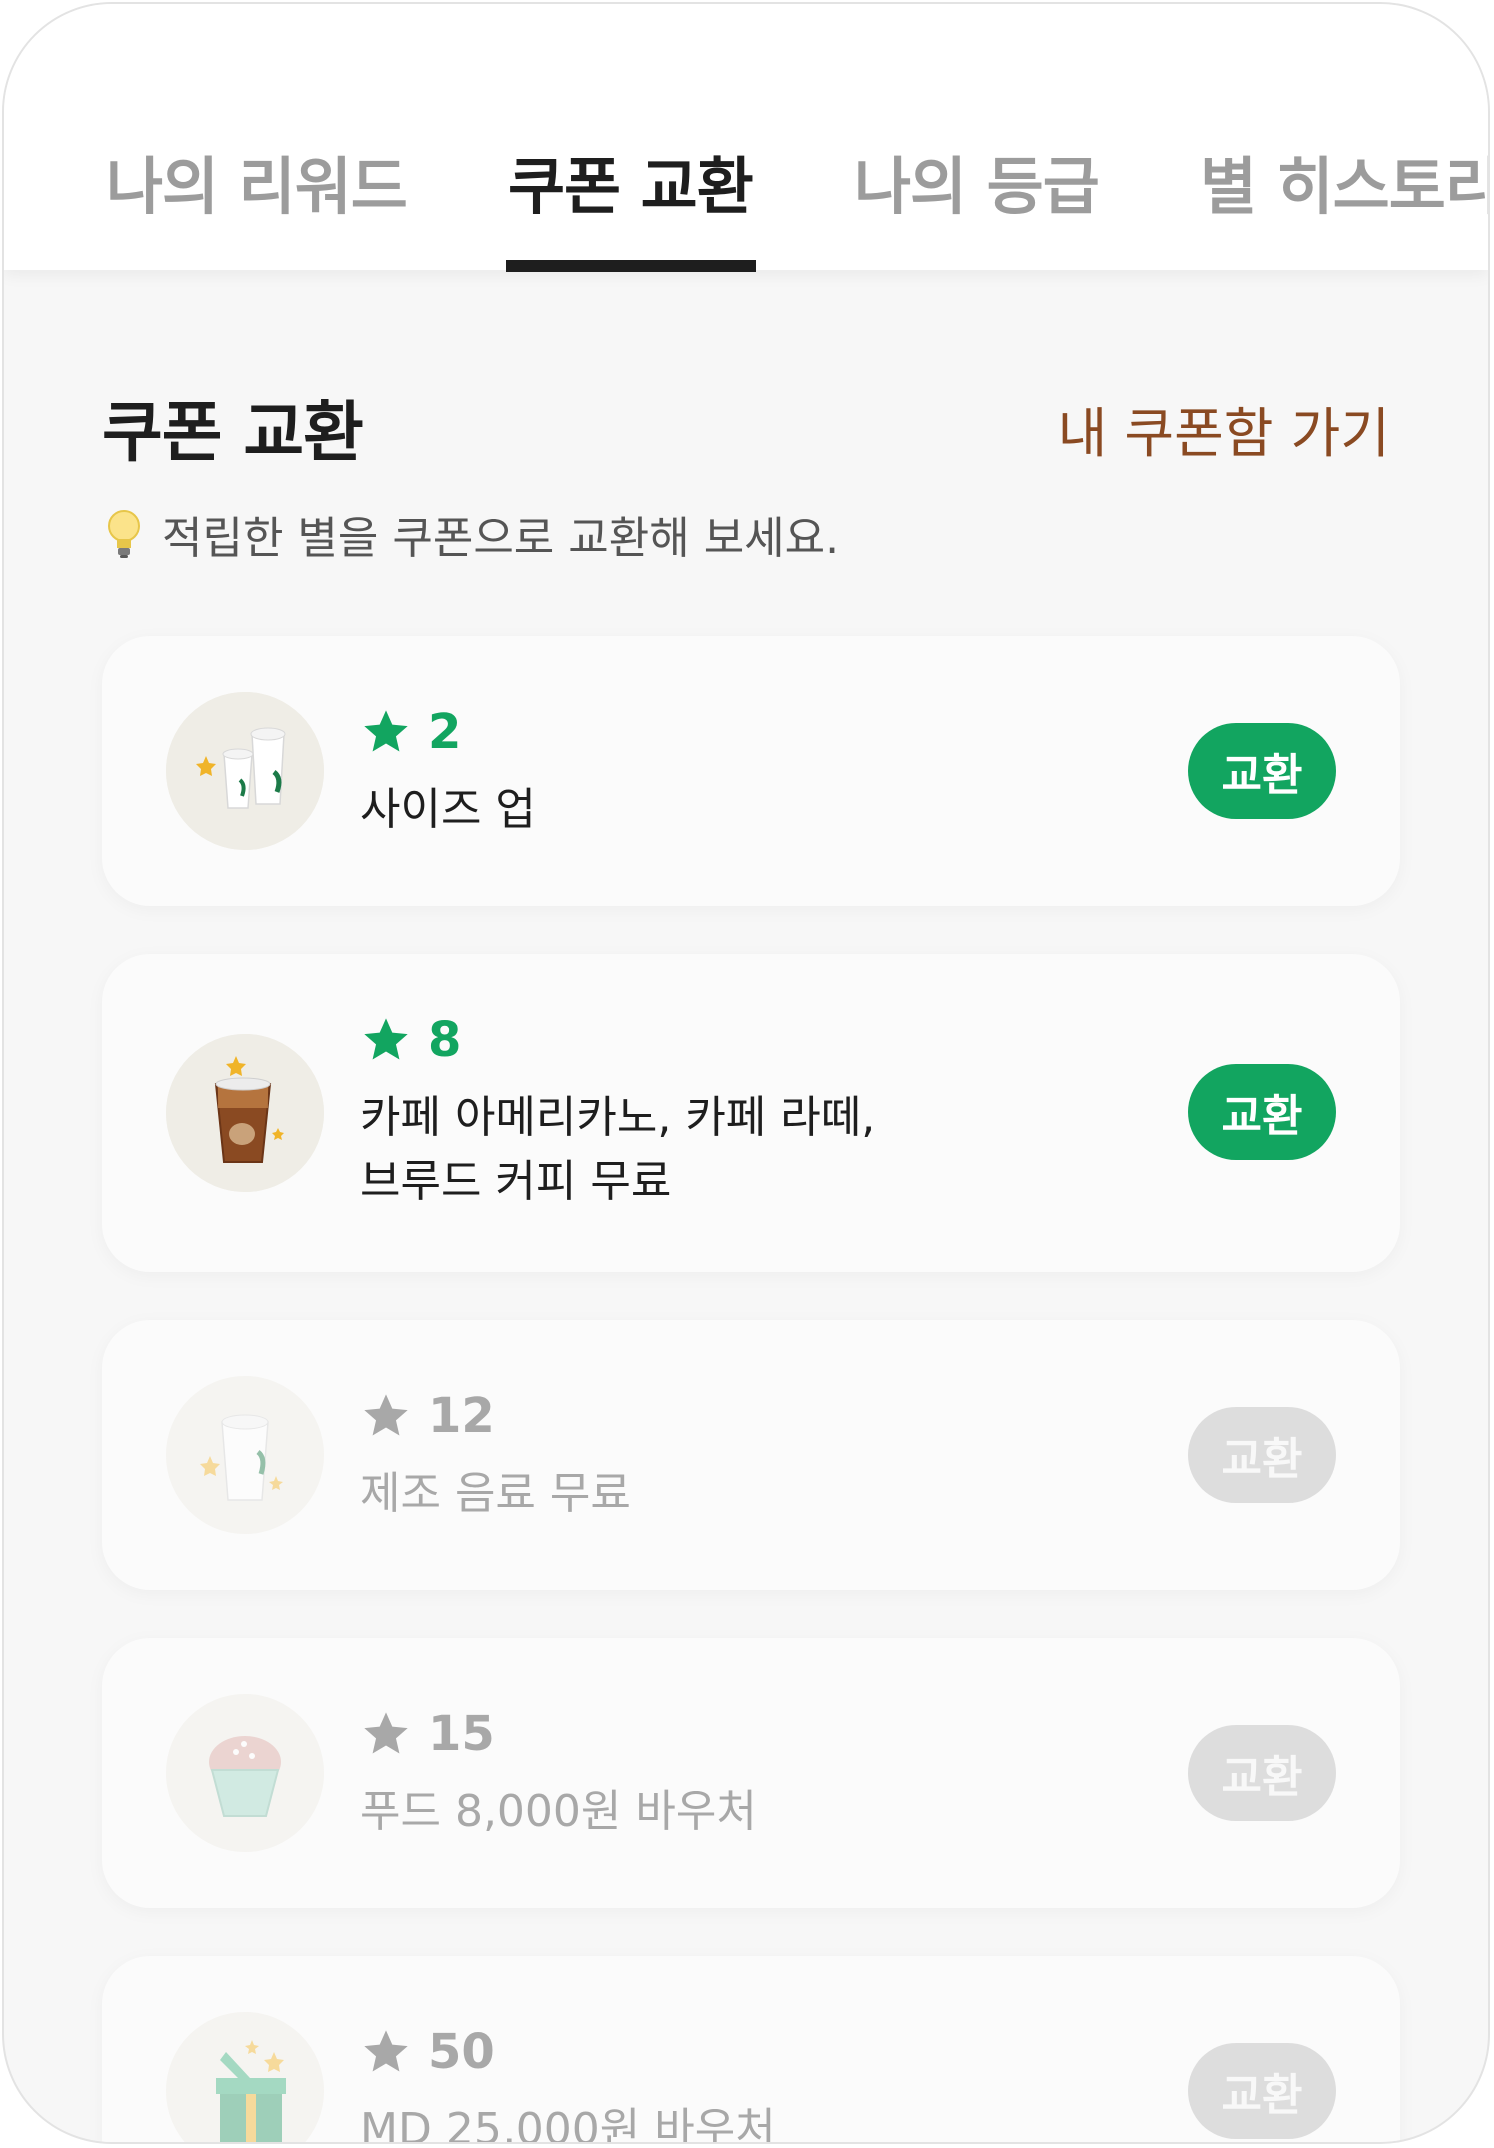 The width and height of the screenshot is (1494, 2148). What do you see at coordinates (257, 181) in the screenshot?
I see `tab-my-rewards: 나의 리워드` at bounding box center [257, 181].